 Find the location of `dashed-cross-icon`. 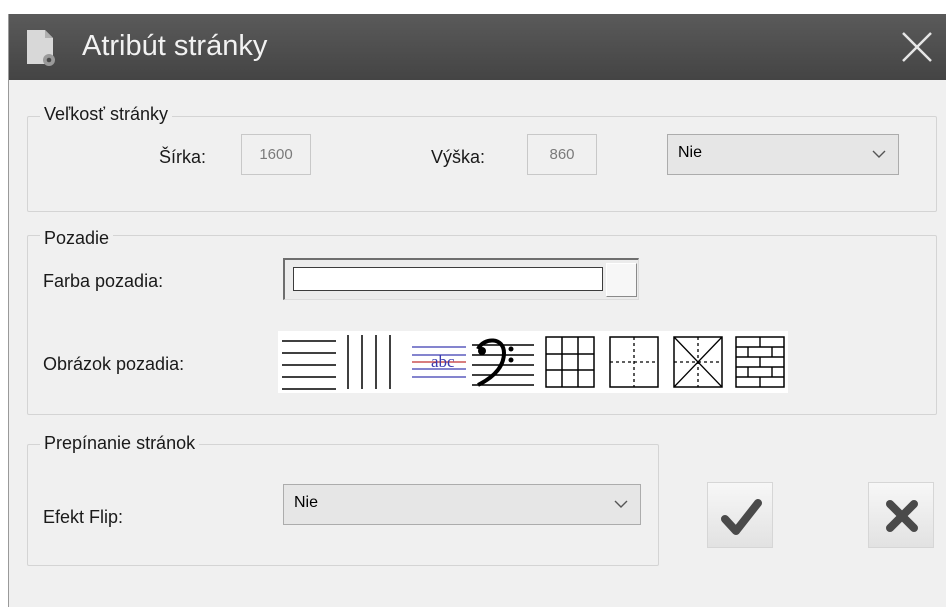

dashed-cross-icon is located at coordinates (634, 362).